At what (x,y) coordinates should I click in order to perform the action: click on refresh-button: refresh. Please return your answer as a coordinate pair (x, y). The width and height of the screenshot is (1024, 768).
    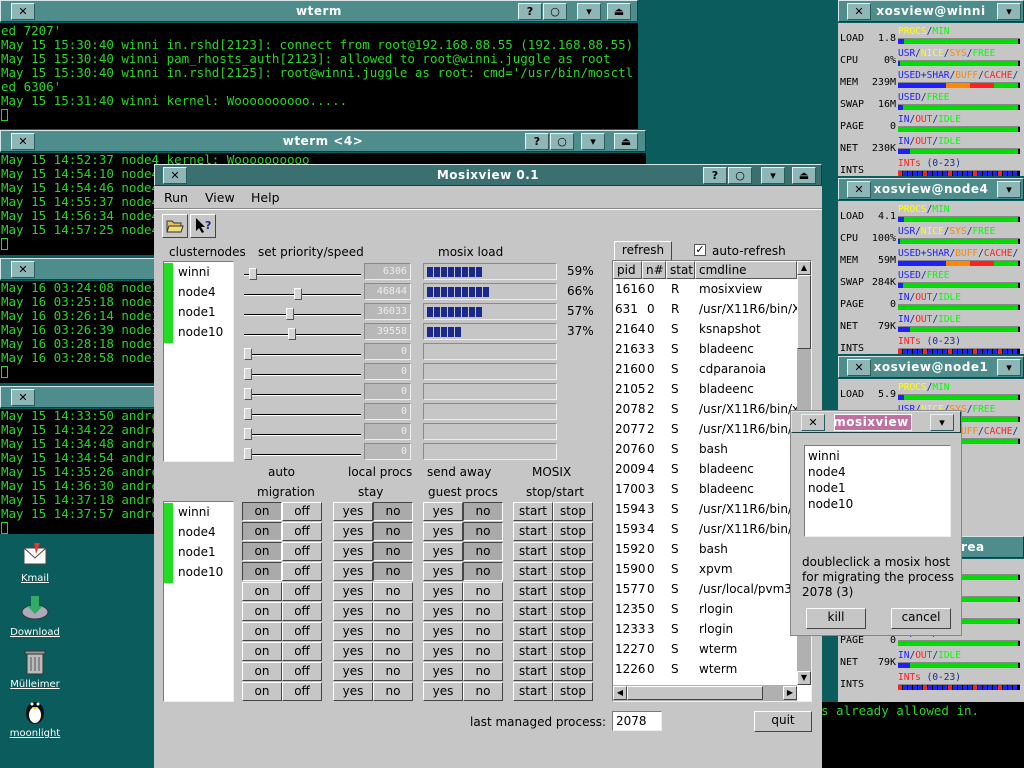
    Looking at the image, I should click on (643, 251).